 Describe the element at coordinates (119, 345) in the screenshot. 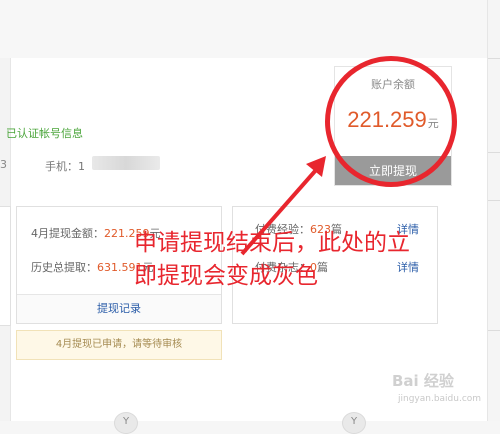

I see `withdraw-pending-notice: 4月提现已申请，请等待审核` at that location.